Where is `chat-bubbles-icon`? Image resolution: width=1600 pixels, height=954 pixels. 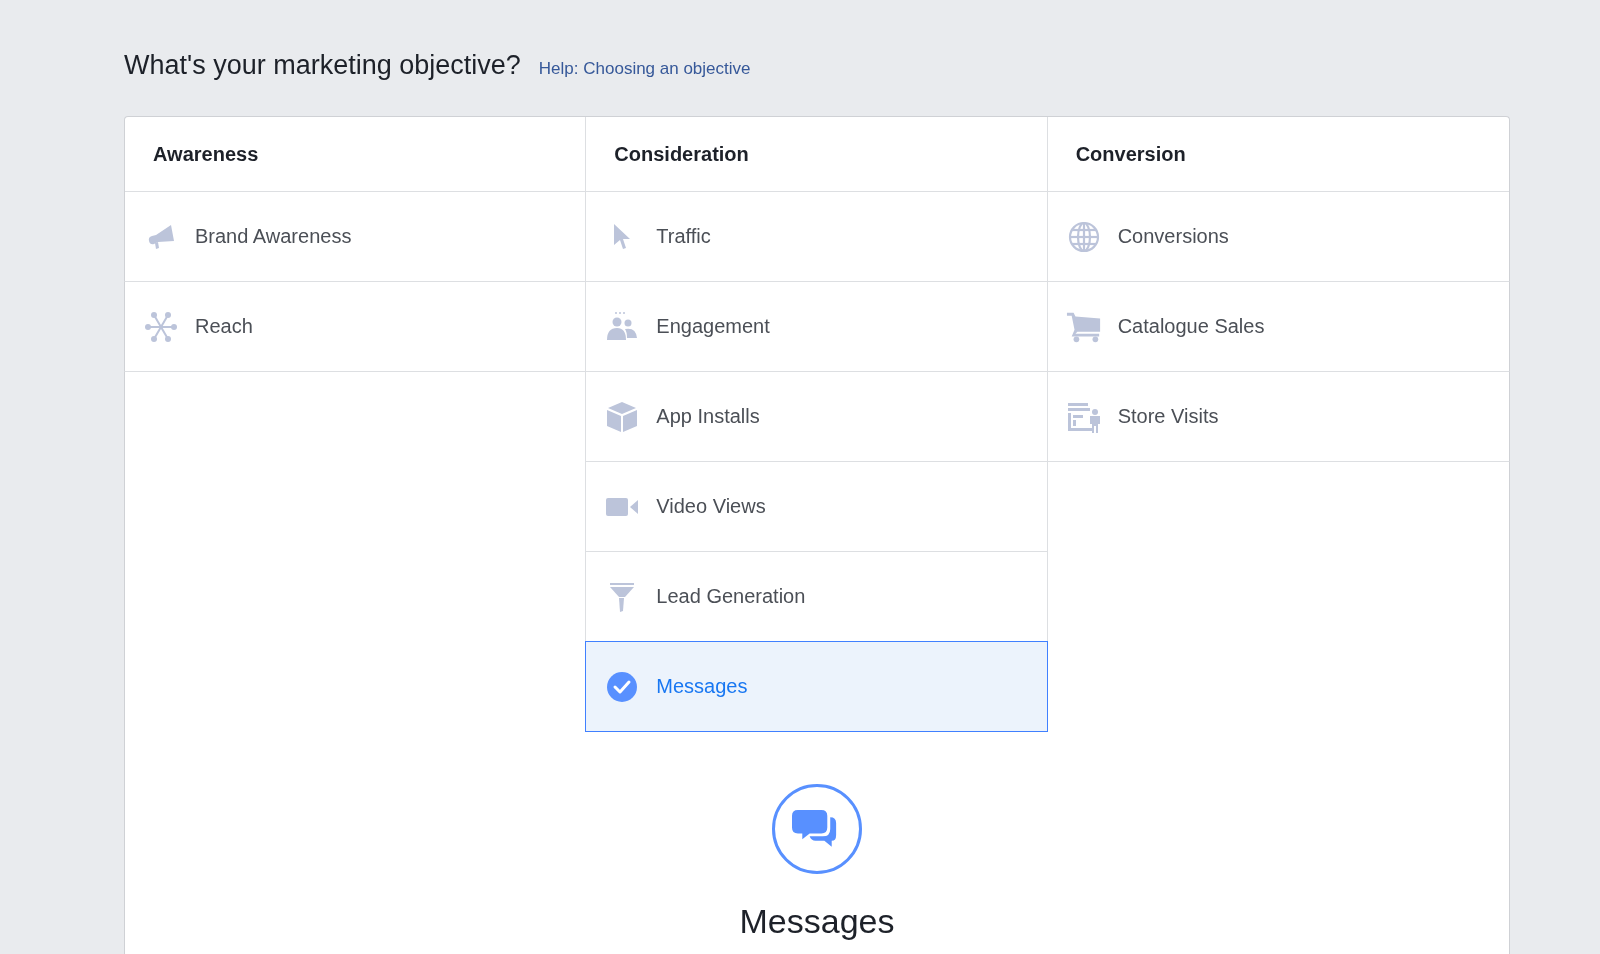
chat-bubbles-icon is located at coordinates (817, 829).